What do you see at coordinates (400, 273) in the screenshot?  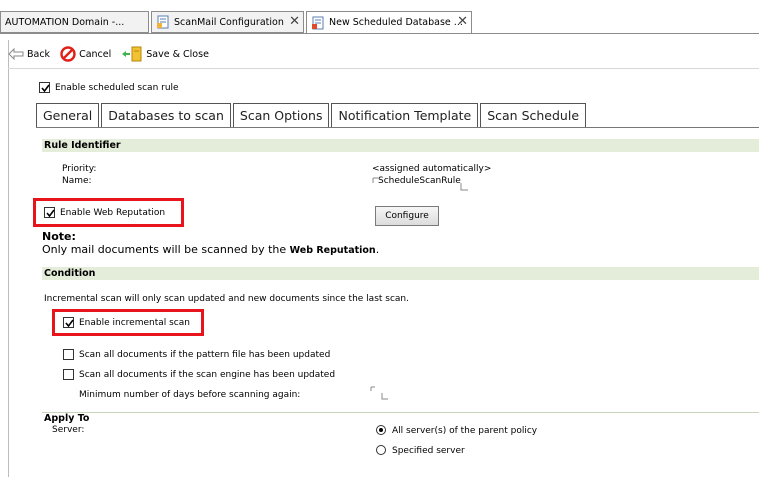 I see `condition-header: Condition` at bounding box center [400, 273].